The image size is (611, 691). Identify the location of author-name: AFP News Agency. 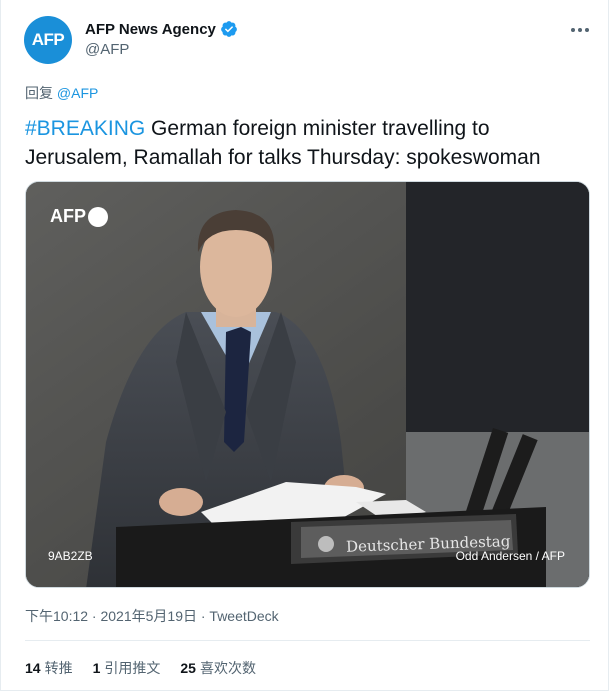
(150, 29).